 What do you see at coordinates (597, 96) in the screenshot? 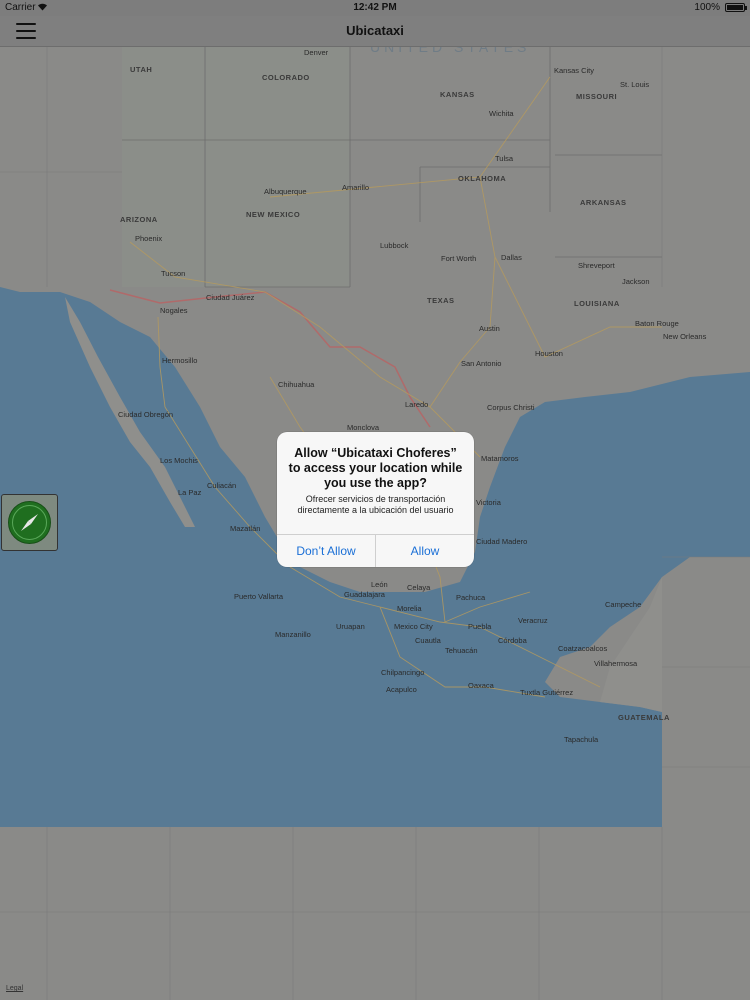
I see `state-label: MISSOURI` at bounding box center [597, 96].